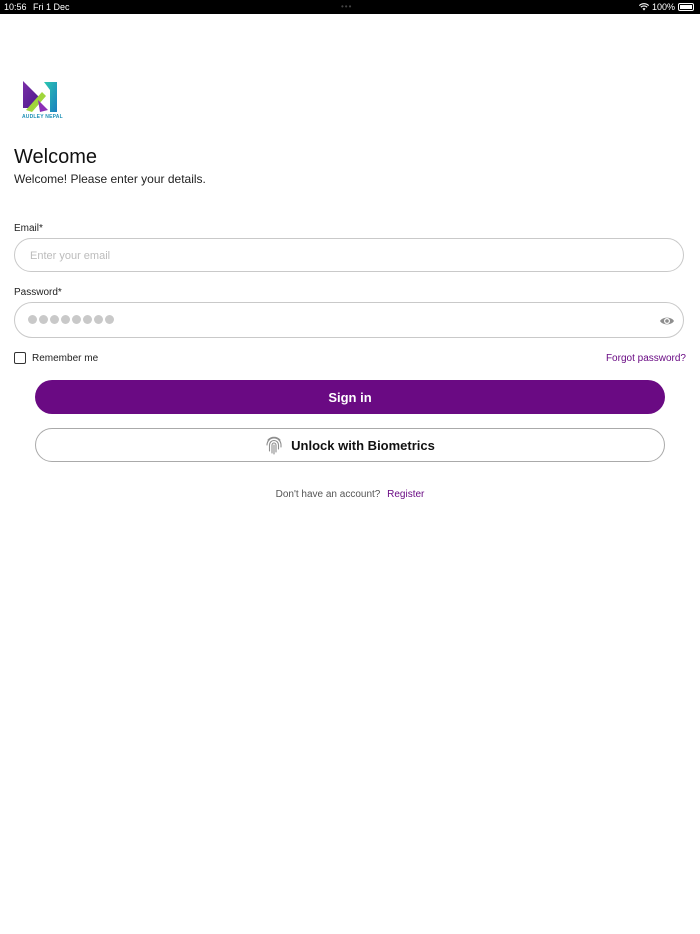 This screenshot has width=700, height=934. I want to click on page-subtitle: Welcome! Please enter your details., so click(110, 179).